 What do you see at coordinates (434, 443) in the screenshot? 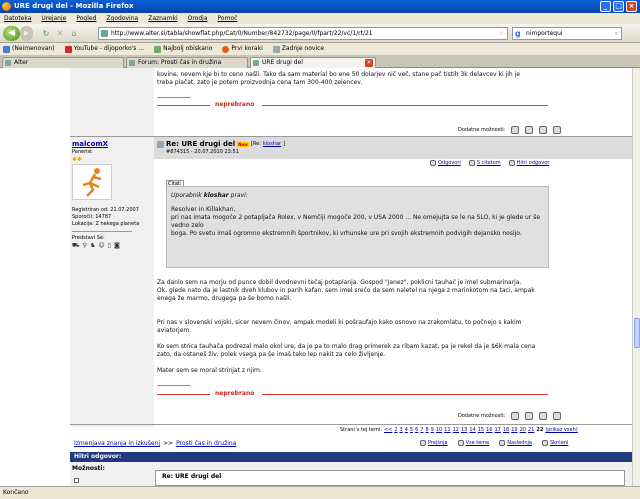
I see `prev-thread-button: Prejšnja` at bounding box center [434, 443].